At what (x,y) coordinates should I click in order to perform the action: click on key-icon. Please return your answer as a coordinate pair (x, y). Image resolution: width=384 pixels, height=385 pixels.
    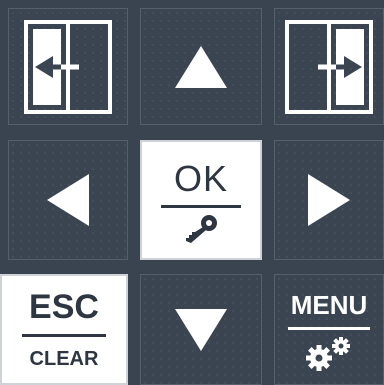
    Looking at the image, I should click on (201, 228).